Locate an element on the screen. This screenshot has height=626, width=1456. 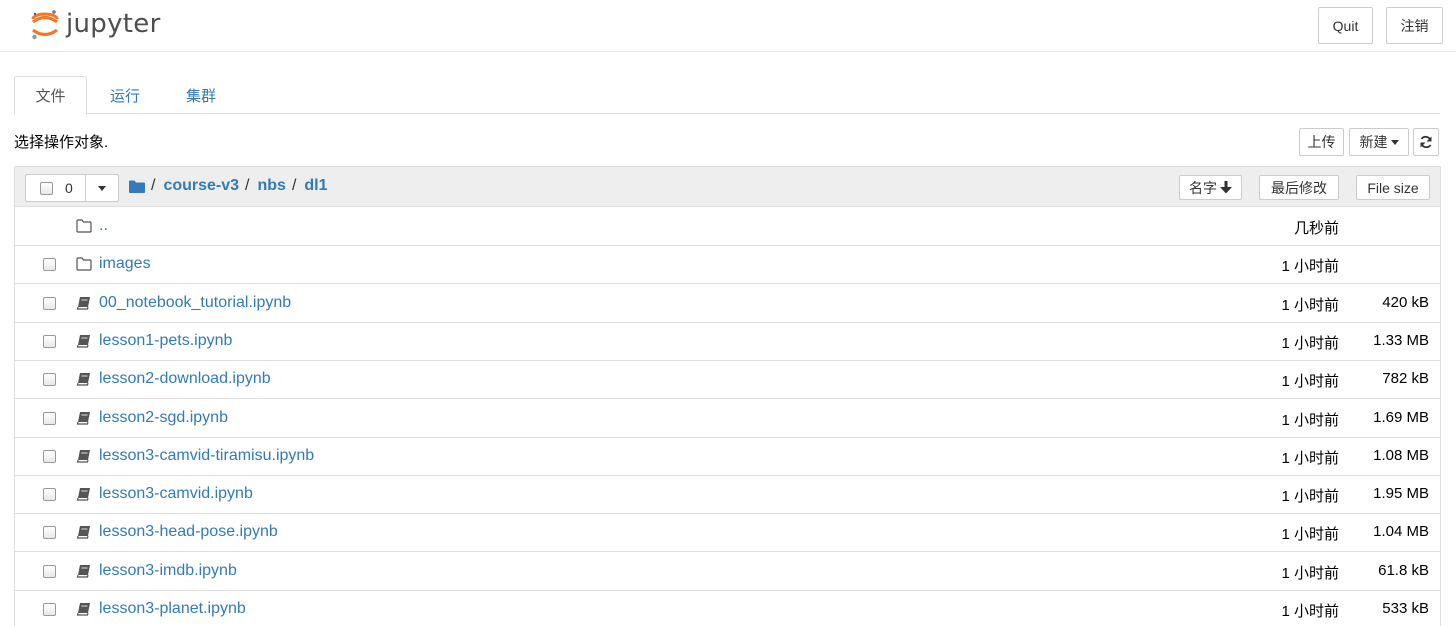
file-size: 1.69 MB is located at coordinates (1401, 417).